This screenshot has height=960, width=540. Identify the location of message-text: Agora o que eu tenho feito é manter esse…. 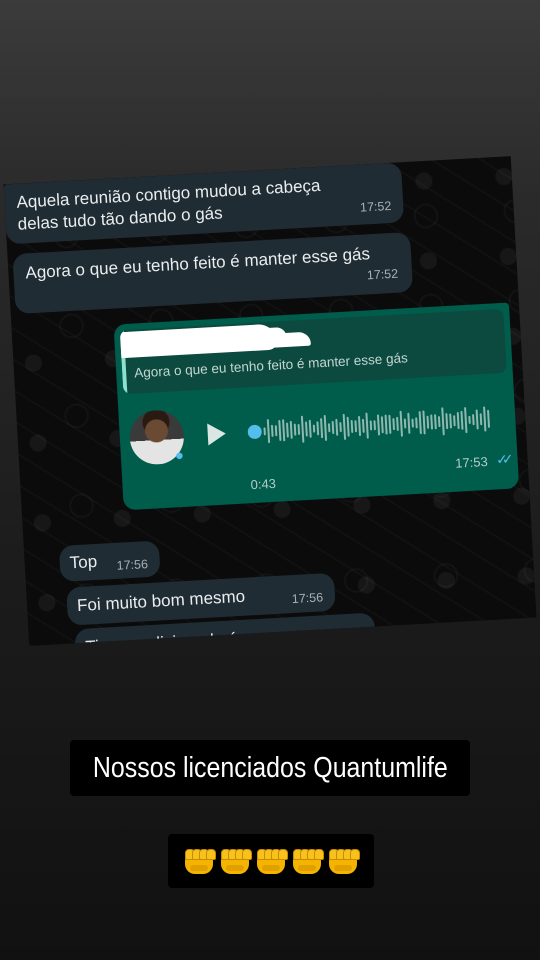
(197, 263).